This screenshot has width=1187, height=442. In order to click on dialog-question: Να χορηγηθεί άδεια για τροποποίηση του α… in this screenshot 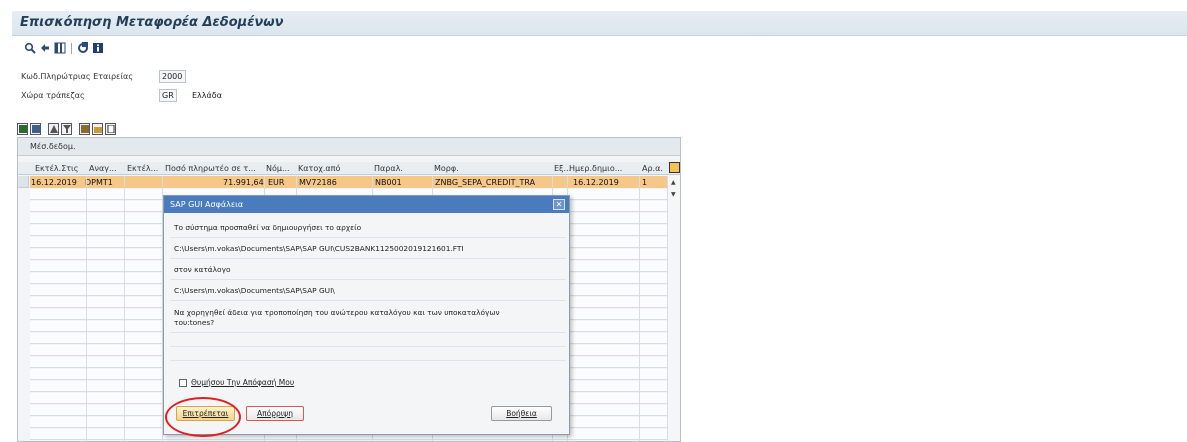, I will do `click(337, 312)`.